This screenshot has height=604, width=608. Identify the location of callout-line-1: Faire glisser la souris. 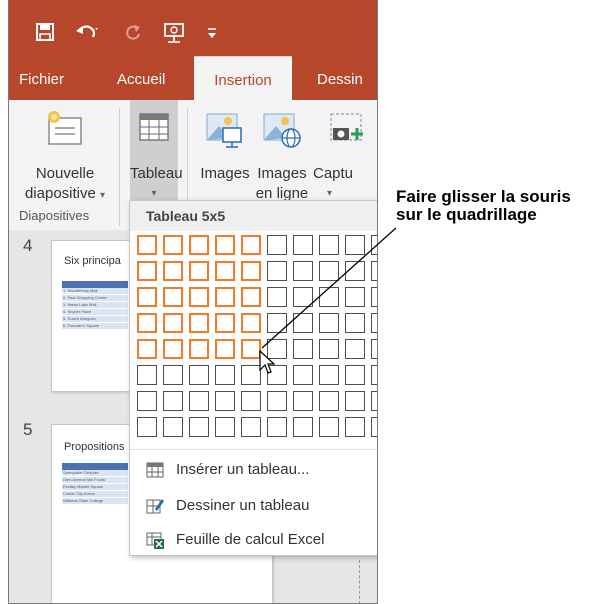
(483, 196).